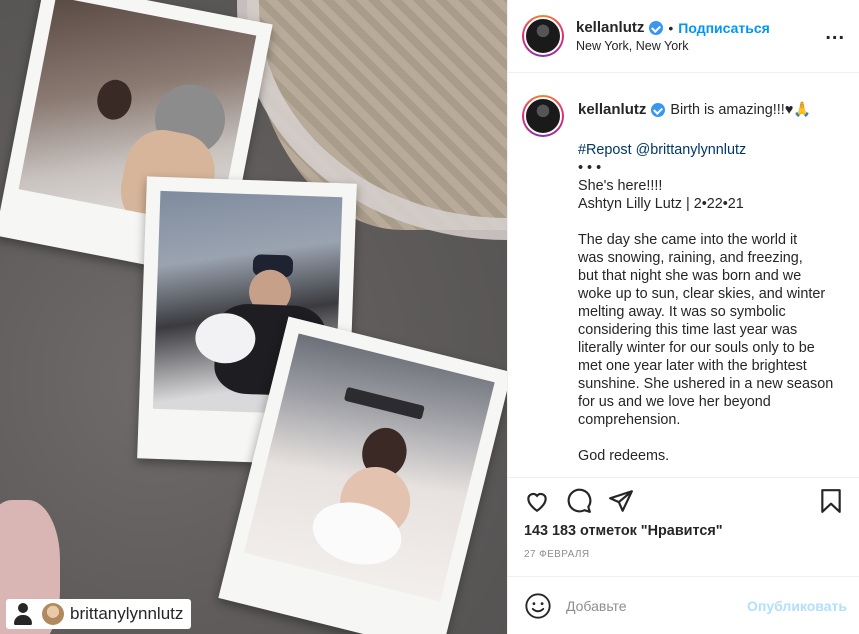 This screenshot has width=859, height=634. Describe the element at coordinates (656, 605) in the screenshot. I see `comment-input` at that location.